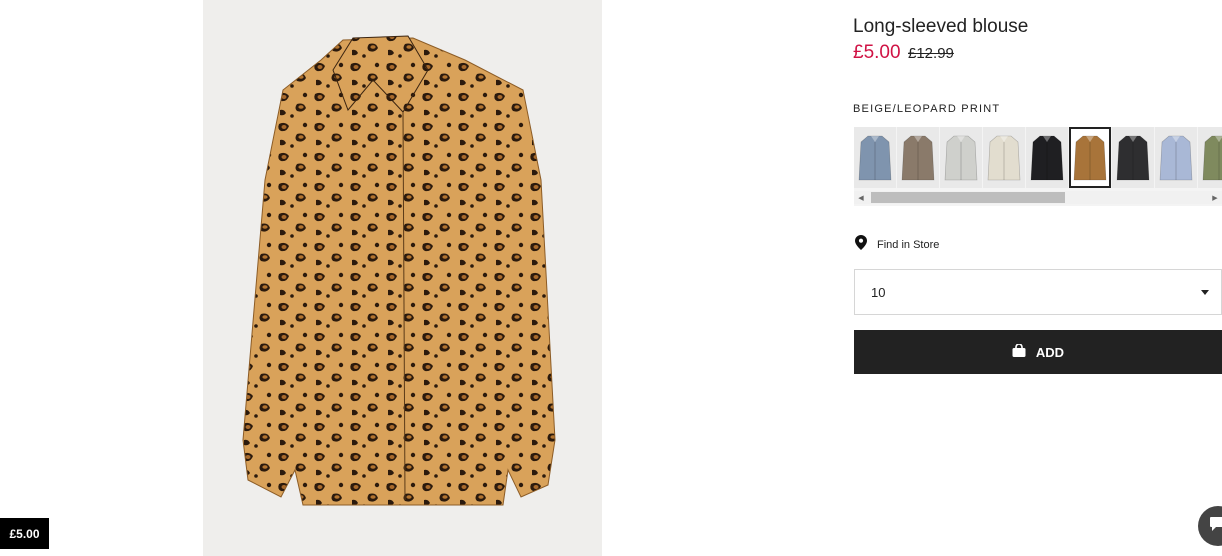 This screenshot has width=1222, height=556. I want to click on color-swatch-snake-print, so click(918, 157).